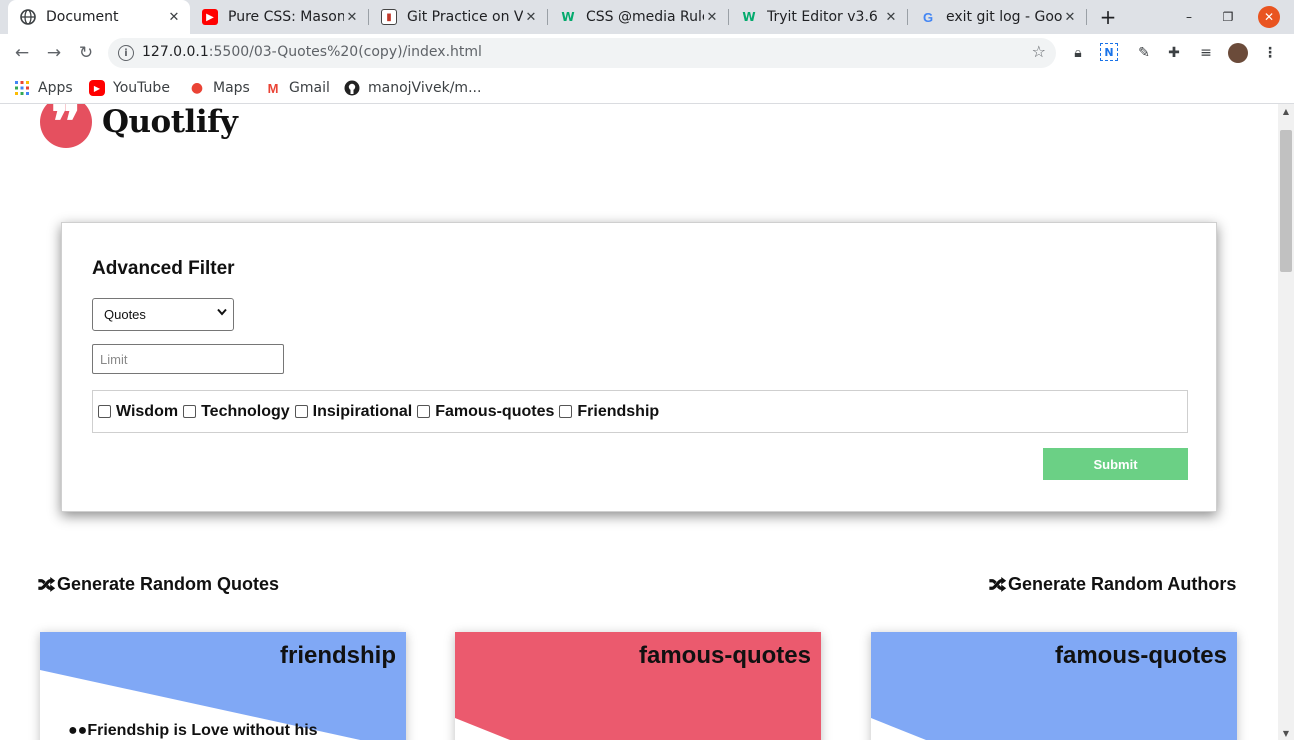 Image resolution: width=1294 pixels, height=740 pixels. What do you see at coordinates (352, 88) in the screenshot?
I see `github-icon` at bounding box center [352, 88].